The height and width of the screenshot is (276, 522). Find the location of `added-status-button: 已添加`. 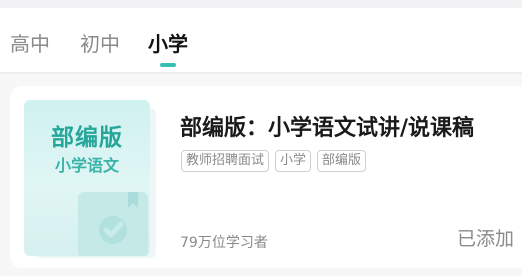

added-status-button: 已添加 is located at coordinates (485, 237).